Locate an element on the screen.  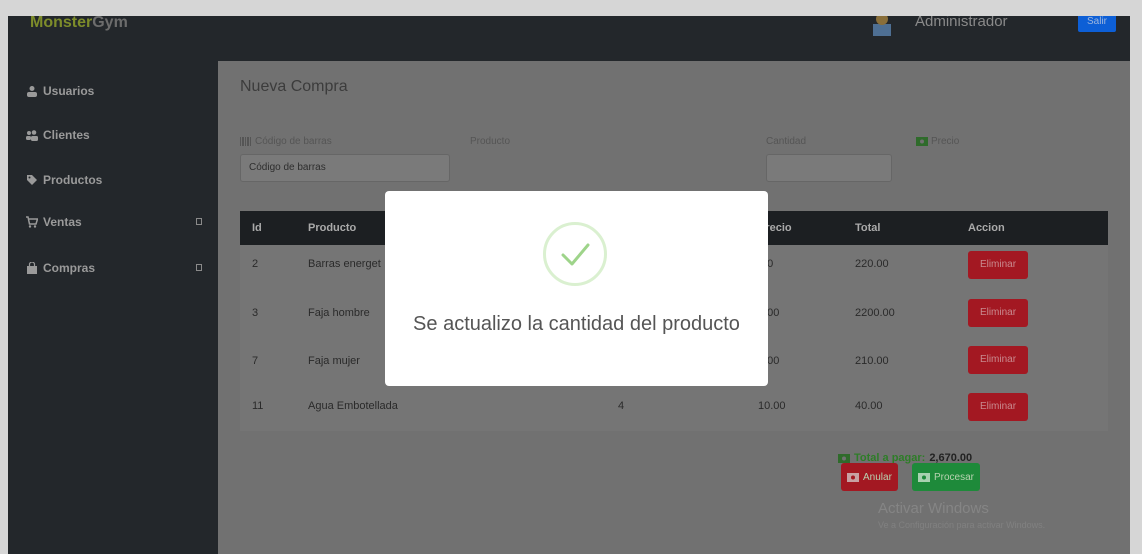
sidebar-item-usuarios: Usuarios is located at coordinates (60, 91).